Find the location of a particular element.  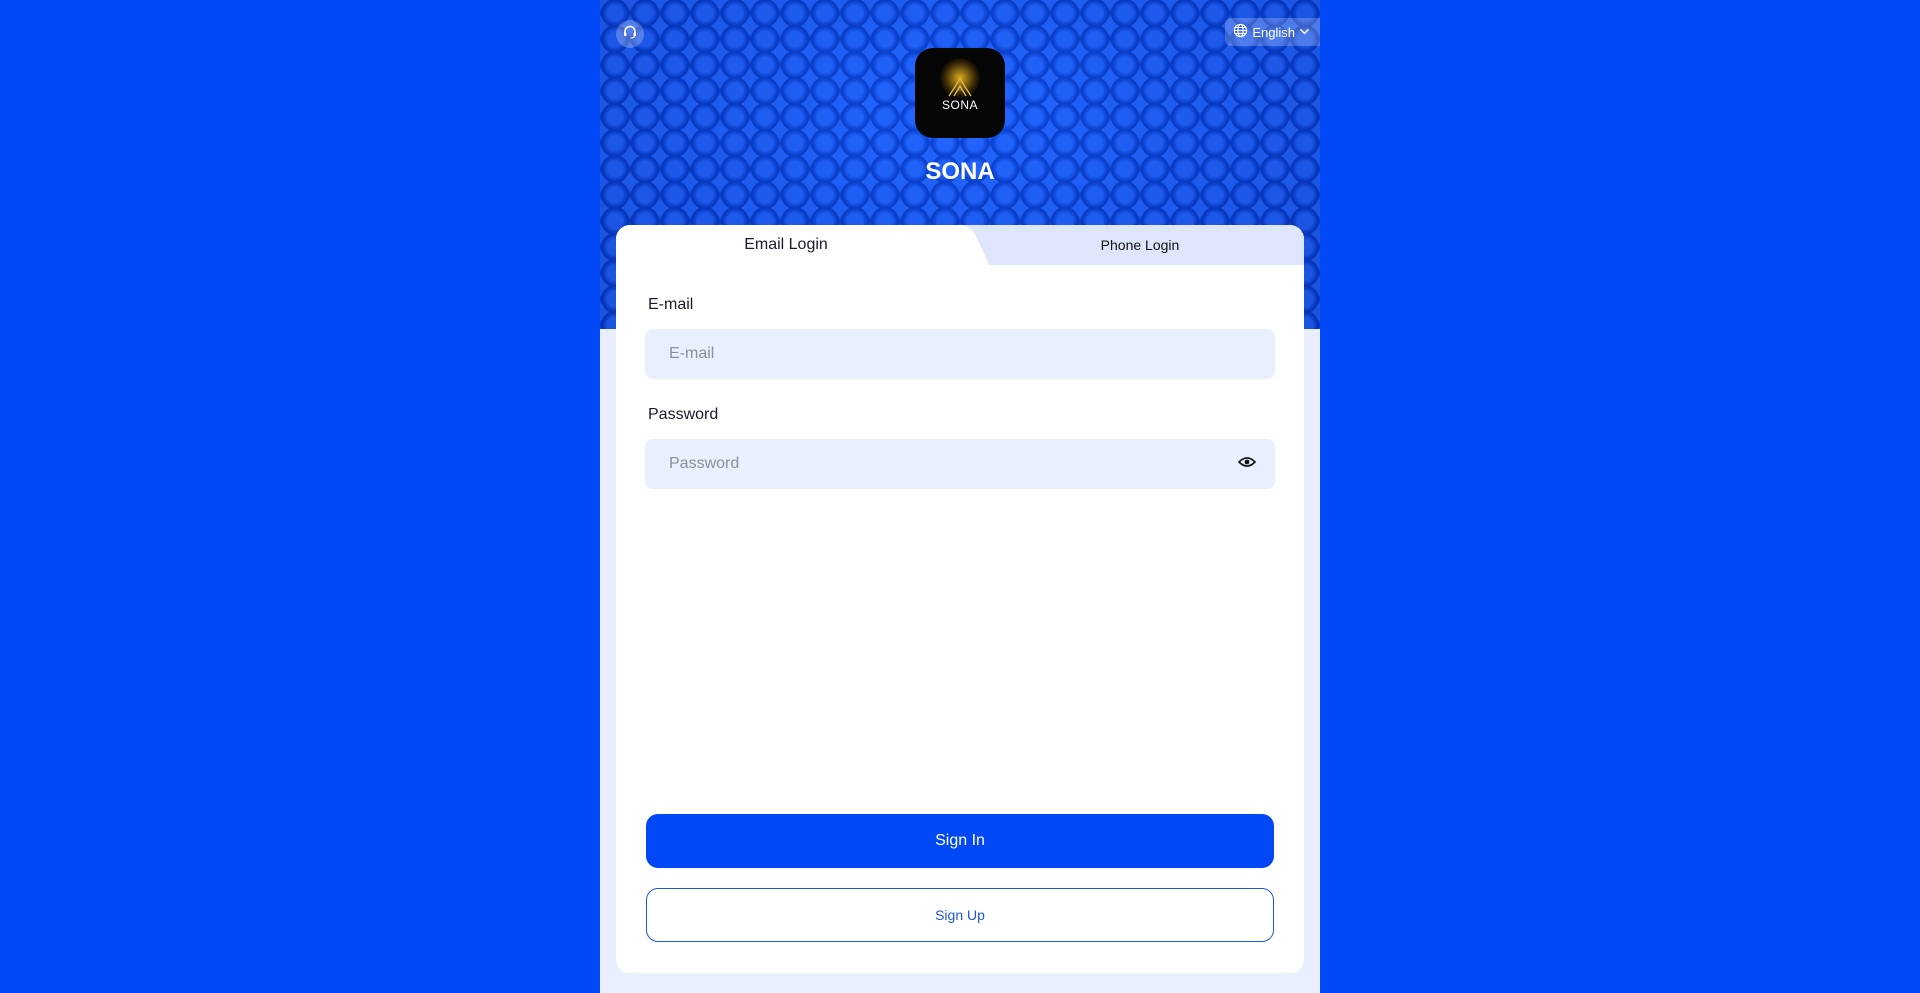

app-logo: SONA is located at coordinates (960, 93).